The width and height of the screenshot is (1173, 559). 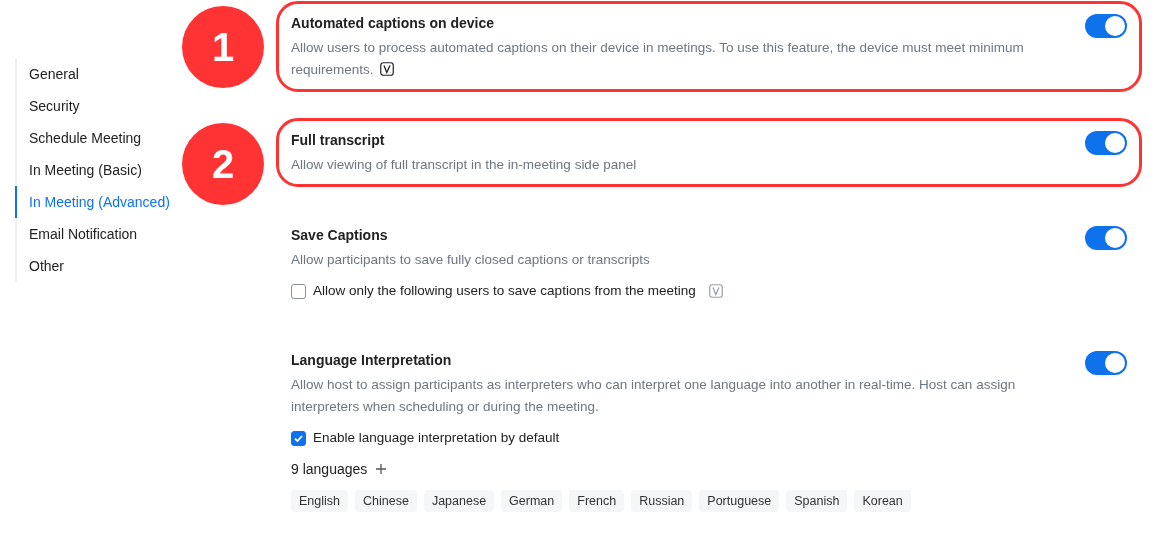 What do you see at coordinates (532, 501) in the screenshot?
I see `language-tag: German` at bounding box center [532, 501].